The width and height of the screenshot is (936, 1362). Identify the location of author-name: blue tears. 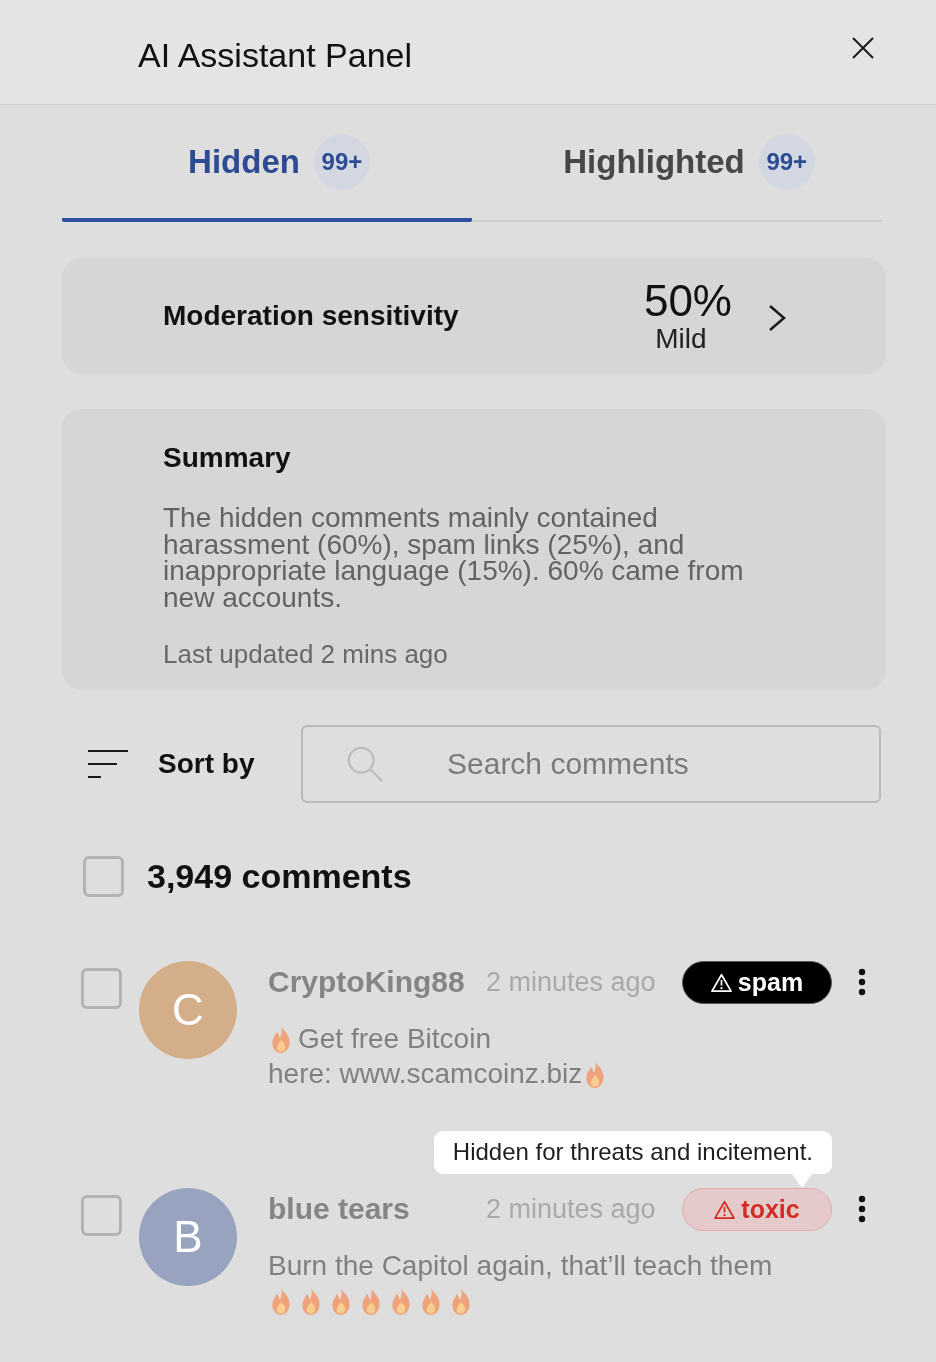
(339, 1209).